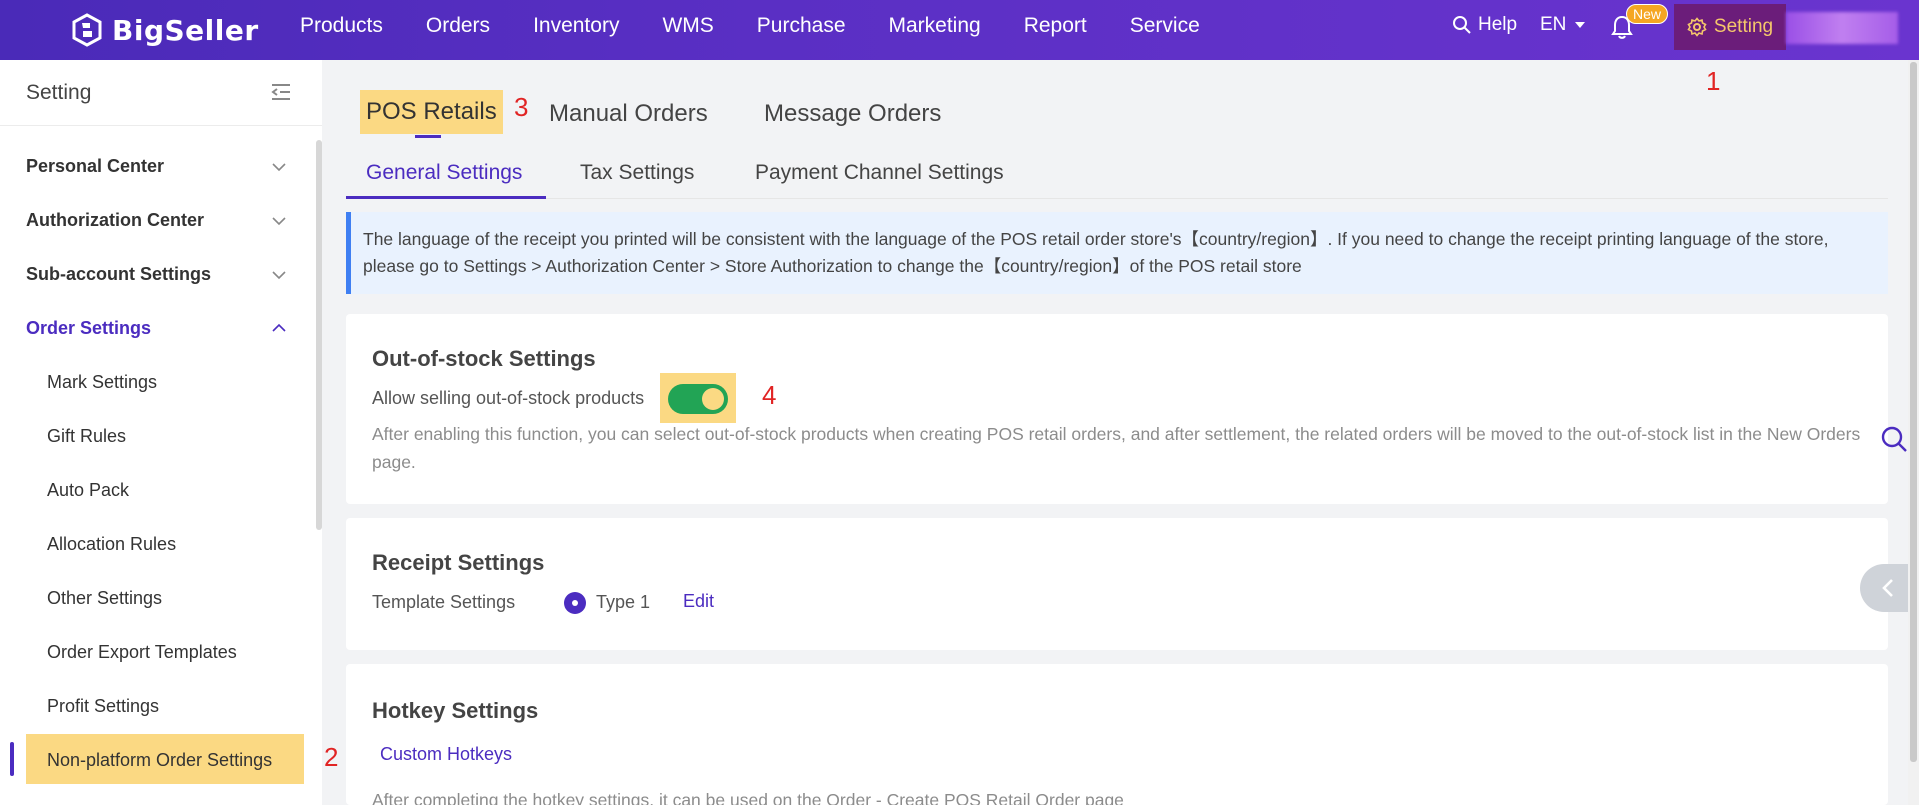 Image resolution: width=1919 pixels, height=805 pixels. I want to click on receipt-title: Receipt Settings, so click(458, 562).